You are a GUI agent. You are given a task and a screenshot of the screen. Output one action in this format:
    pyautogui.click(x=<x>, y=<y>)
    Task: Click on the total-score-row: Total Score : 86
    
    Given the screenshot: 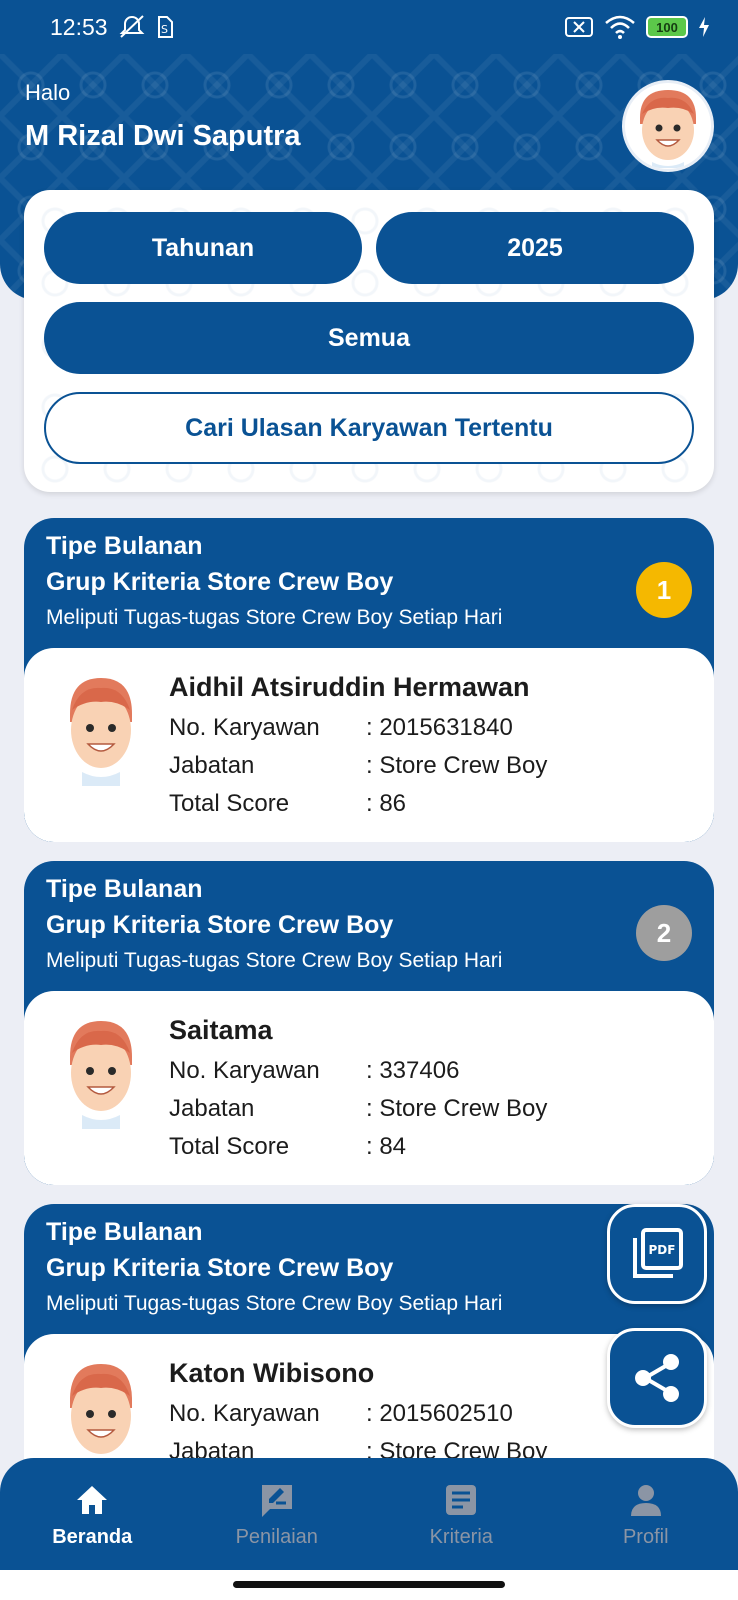 What is the action you would take?
    pyautogui.click(x=287, y=804)
    